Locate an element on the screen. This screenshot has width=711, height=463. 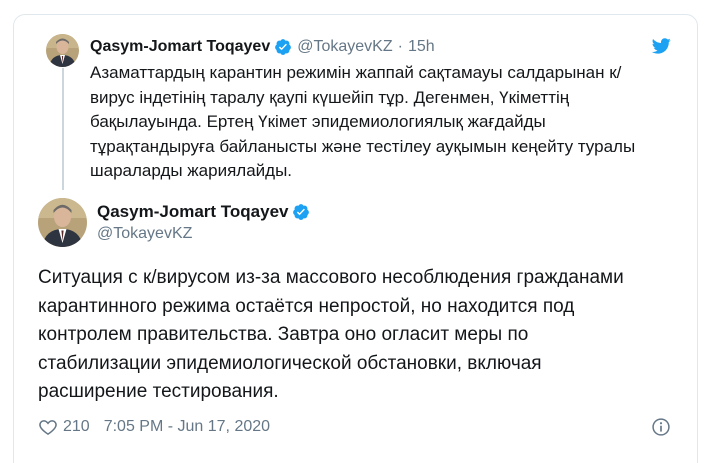
parent-author-handle: @TokayevKZ is located at coordinates (344, 47).